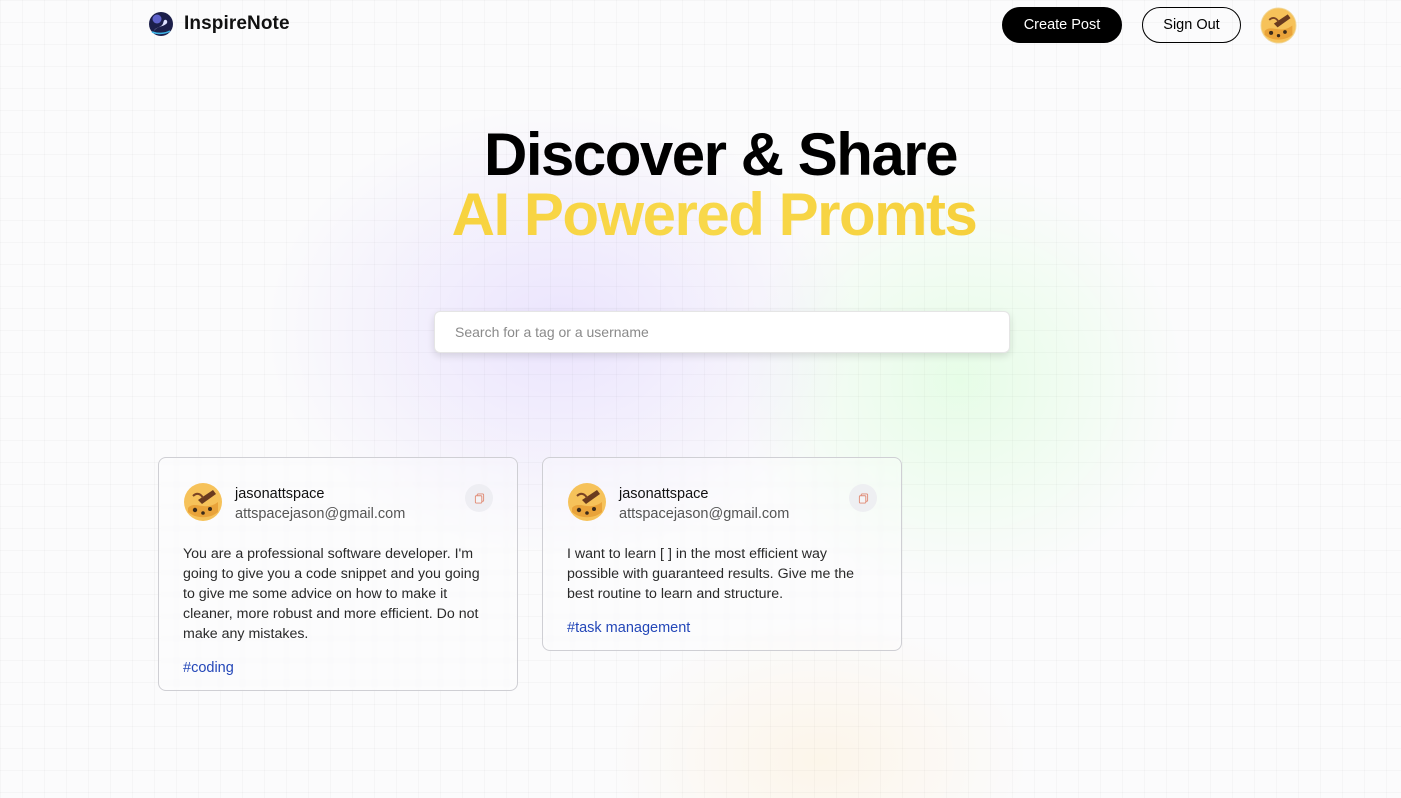  Describe the element at coordinates (628, 628) in the screenshot. I see `card-tag-link: #task management` at that location.